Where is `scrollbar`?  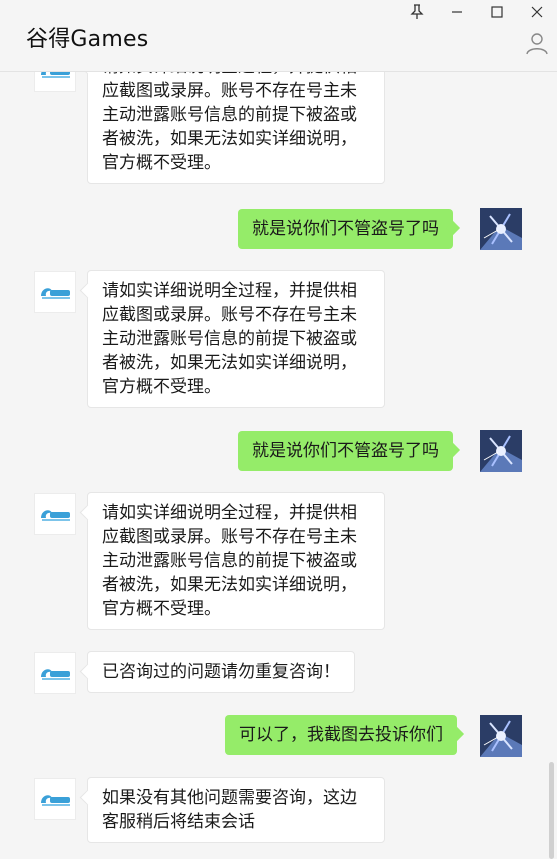
scrollbar is located at coordinates (551, 810).